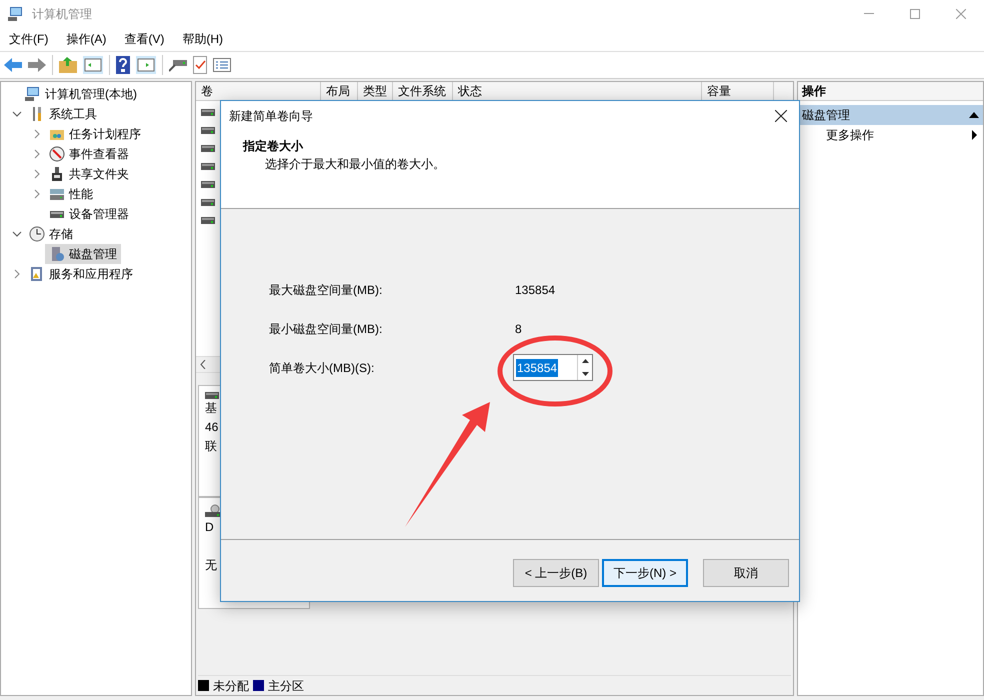 Image resolution: width=984 pixels, height=700 pixels. Describe the element at coordinates (123, 65) in the screenshot. I see `help-icon` at that location.